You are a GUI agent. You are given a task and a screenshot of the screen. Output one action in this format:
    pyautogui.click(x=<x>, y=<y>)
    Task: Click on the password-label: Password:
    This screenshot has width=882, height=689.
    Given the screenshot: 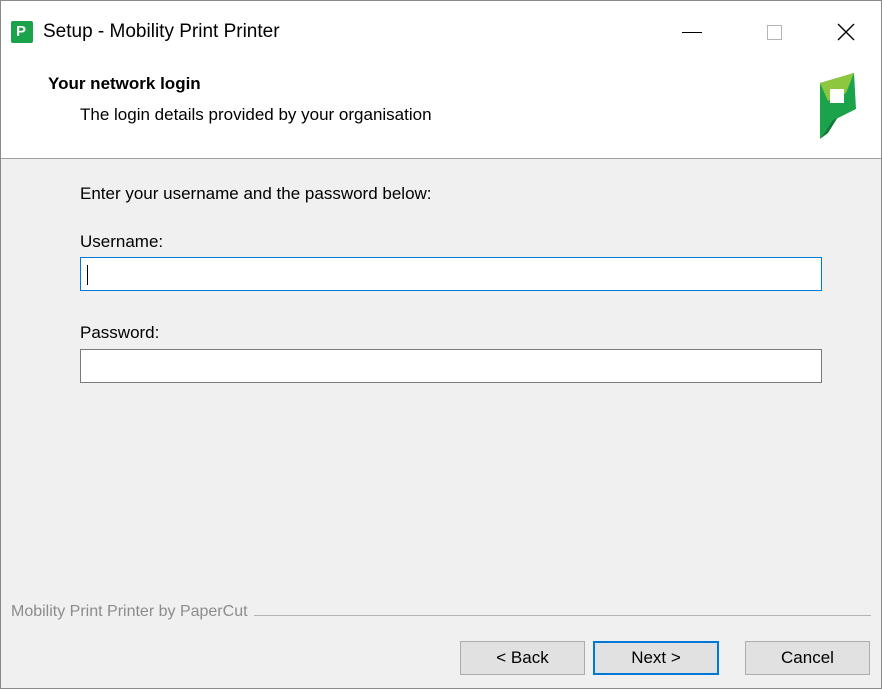 What is the action you would take?
    pyautogui.click(x=120, y=332)
    